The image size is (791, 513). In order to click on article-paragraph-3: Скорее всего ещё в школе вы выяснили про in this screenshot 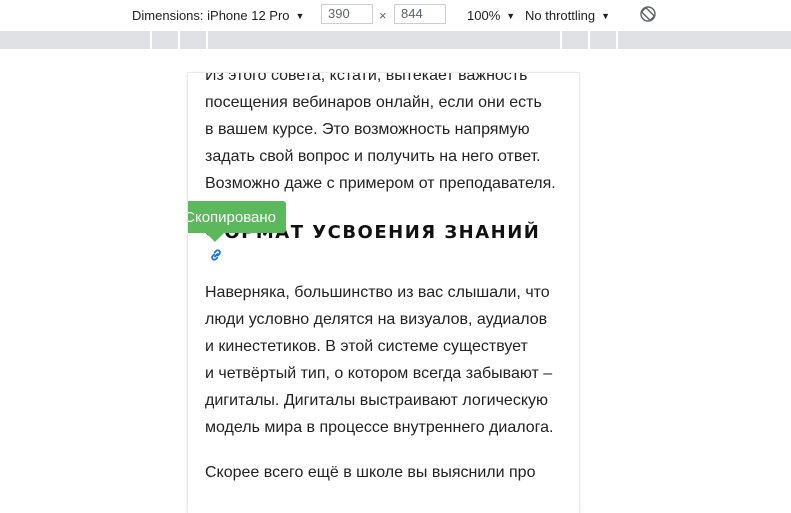, I will do `click(385, 472)`.